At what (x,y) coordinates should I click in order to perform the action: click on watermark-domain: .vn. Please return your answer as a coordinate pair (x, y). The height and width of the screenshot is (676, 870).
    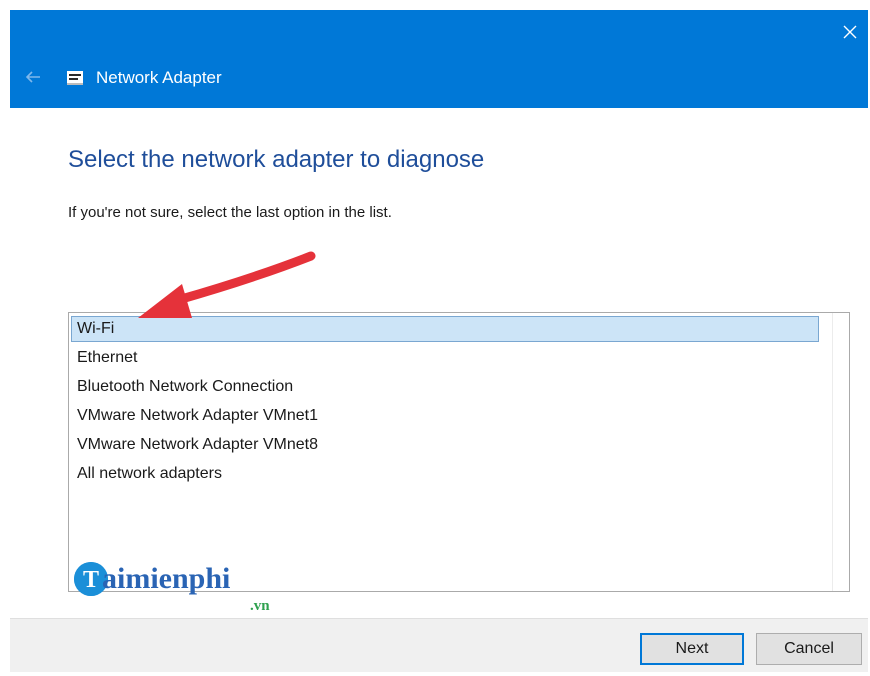
    Looking at the image, I should click on (260, 606).